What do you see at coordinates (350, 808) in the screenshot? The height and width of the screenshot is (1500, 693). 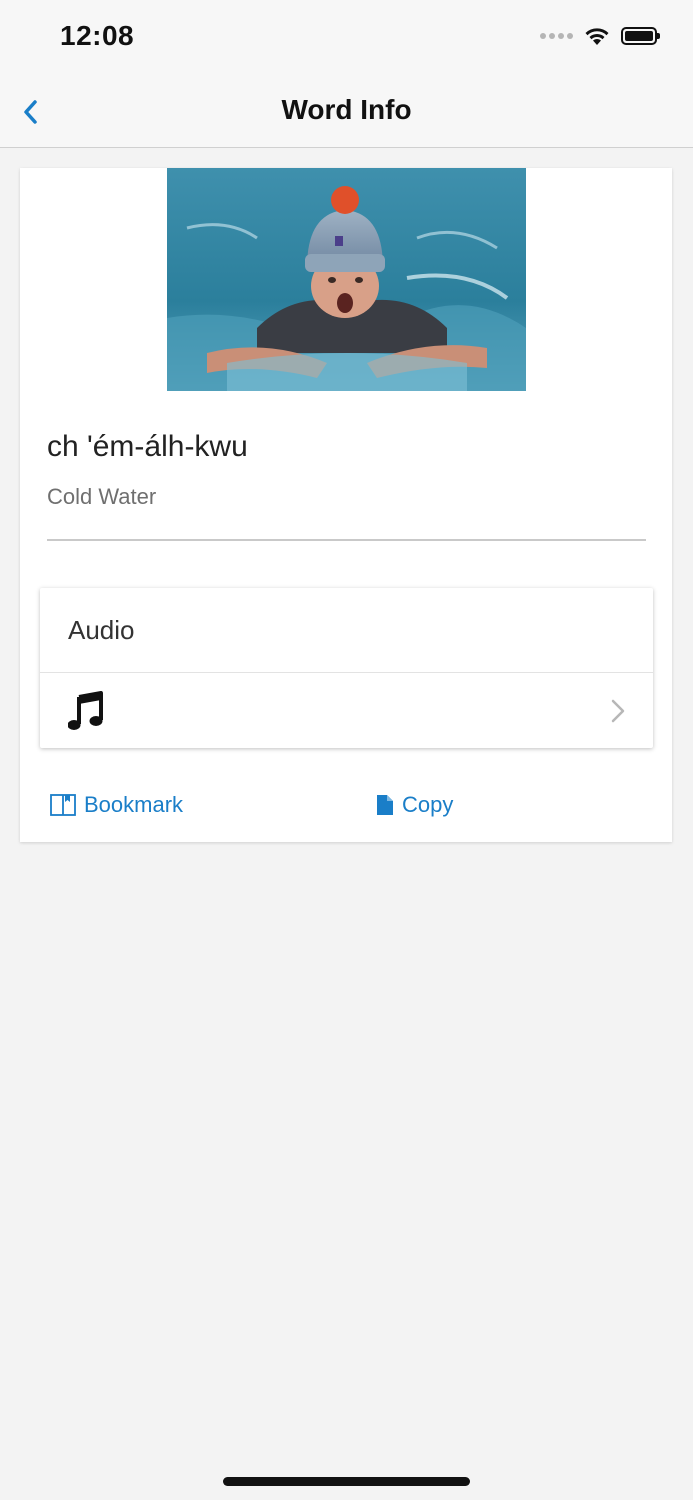 I see `action-bar: Bookmark Copy` at bounding box center [350, 808].